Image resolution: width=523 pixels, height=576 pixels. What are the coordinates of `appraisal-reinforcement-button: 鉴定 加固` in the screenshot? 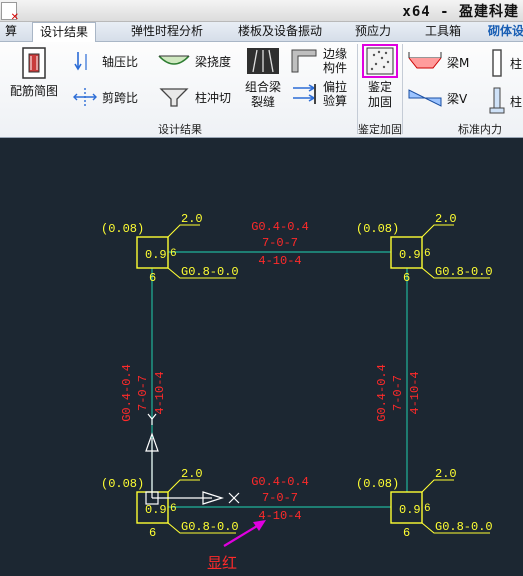 It's located at (380, 77).